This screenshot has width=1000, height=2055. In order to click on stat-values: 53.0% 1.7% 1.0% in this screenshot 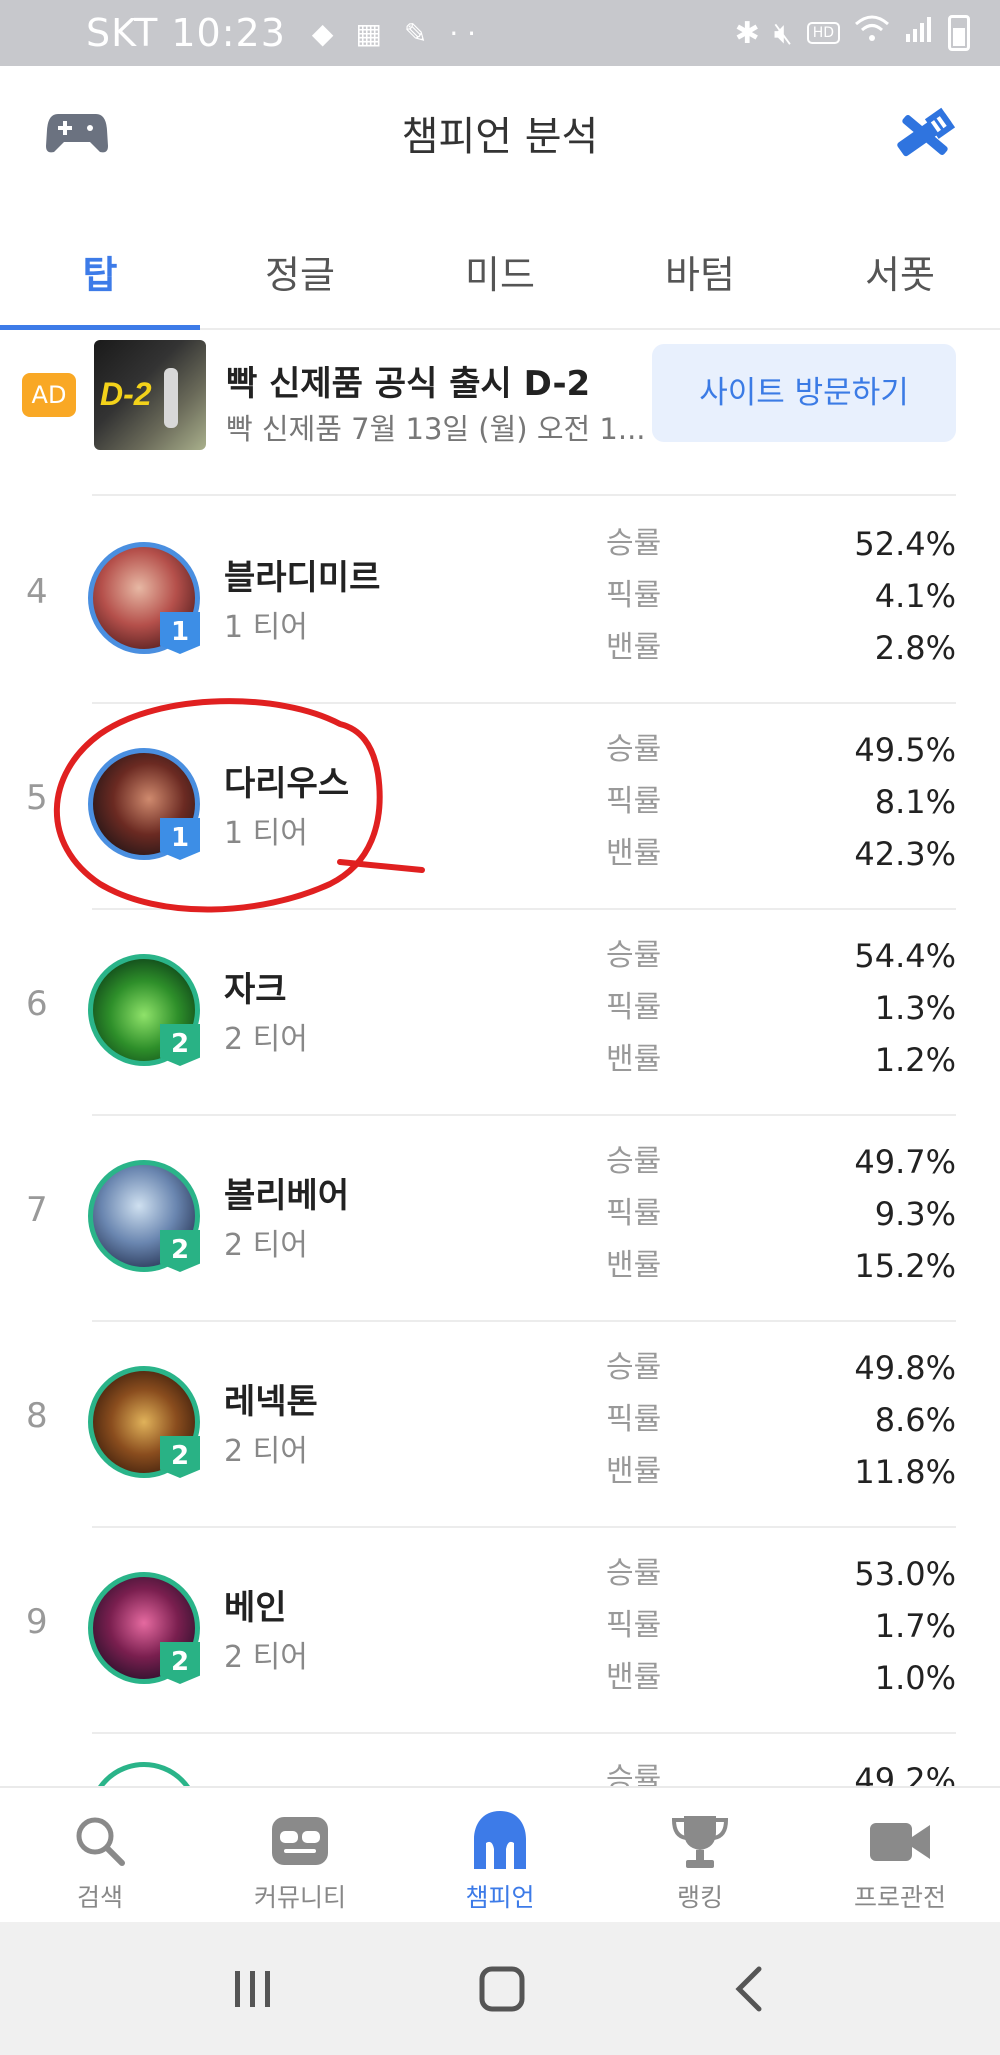, I will do `click(858, 1626)`.